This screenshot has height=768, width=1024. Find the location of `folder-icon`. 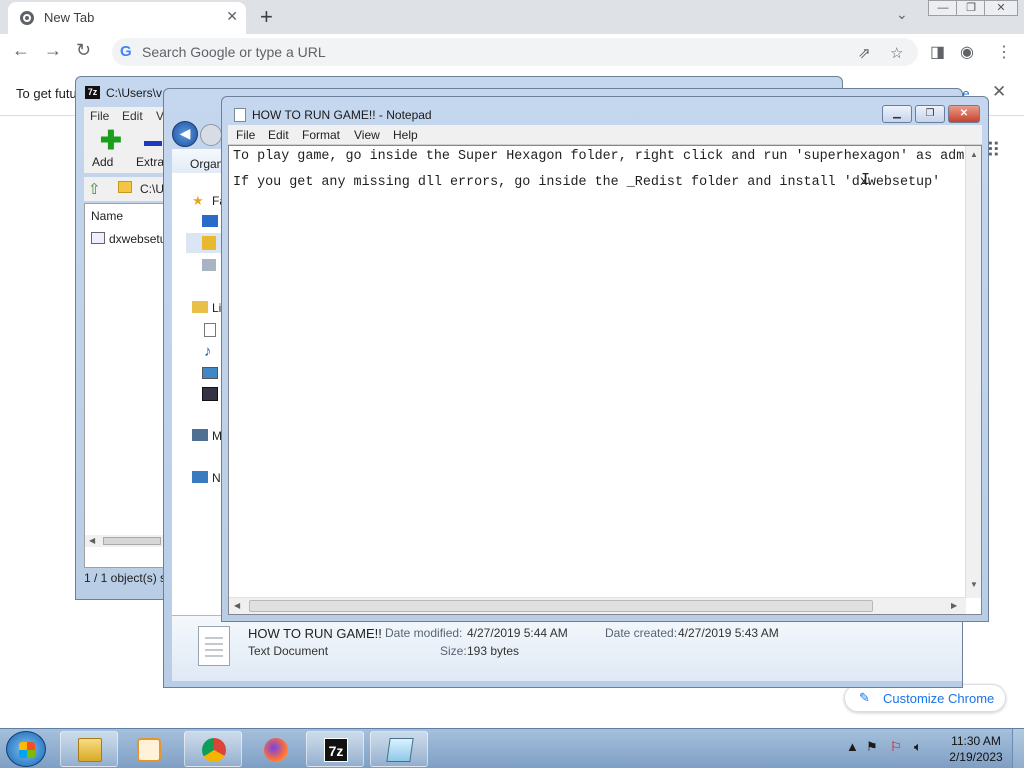

folder-icon is located at coordinates (90, 750).